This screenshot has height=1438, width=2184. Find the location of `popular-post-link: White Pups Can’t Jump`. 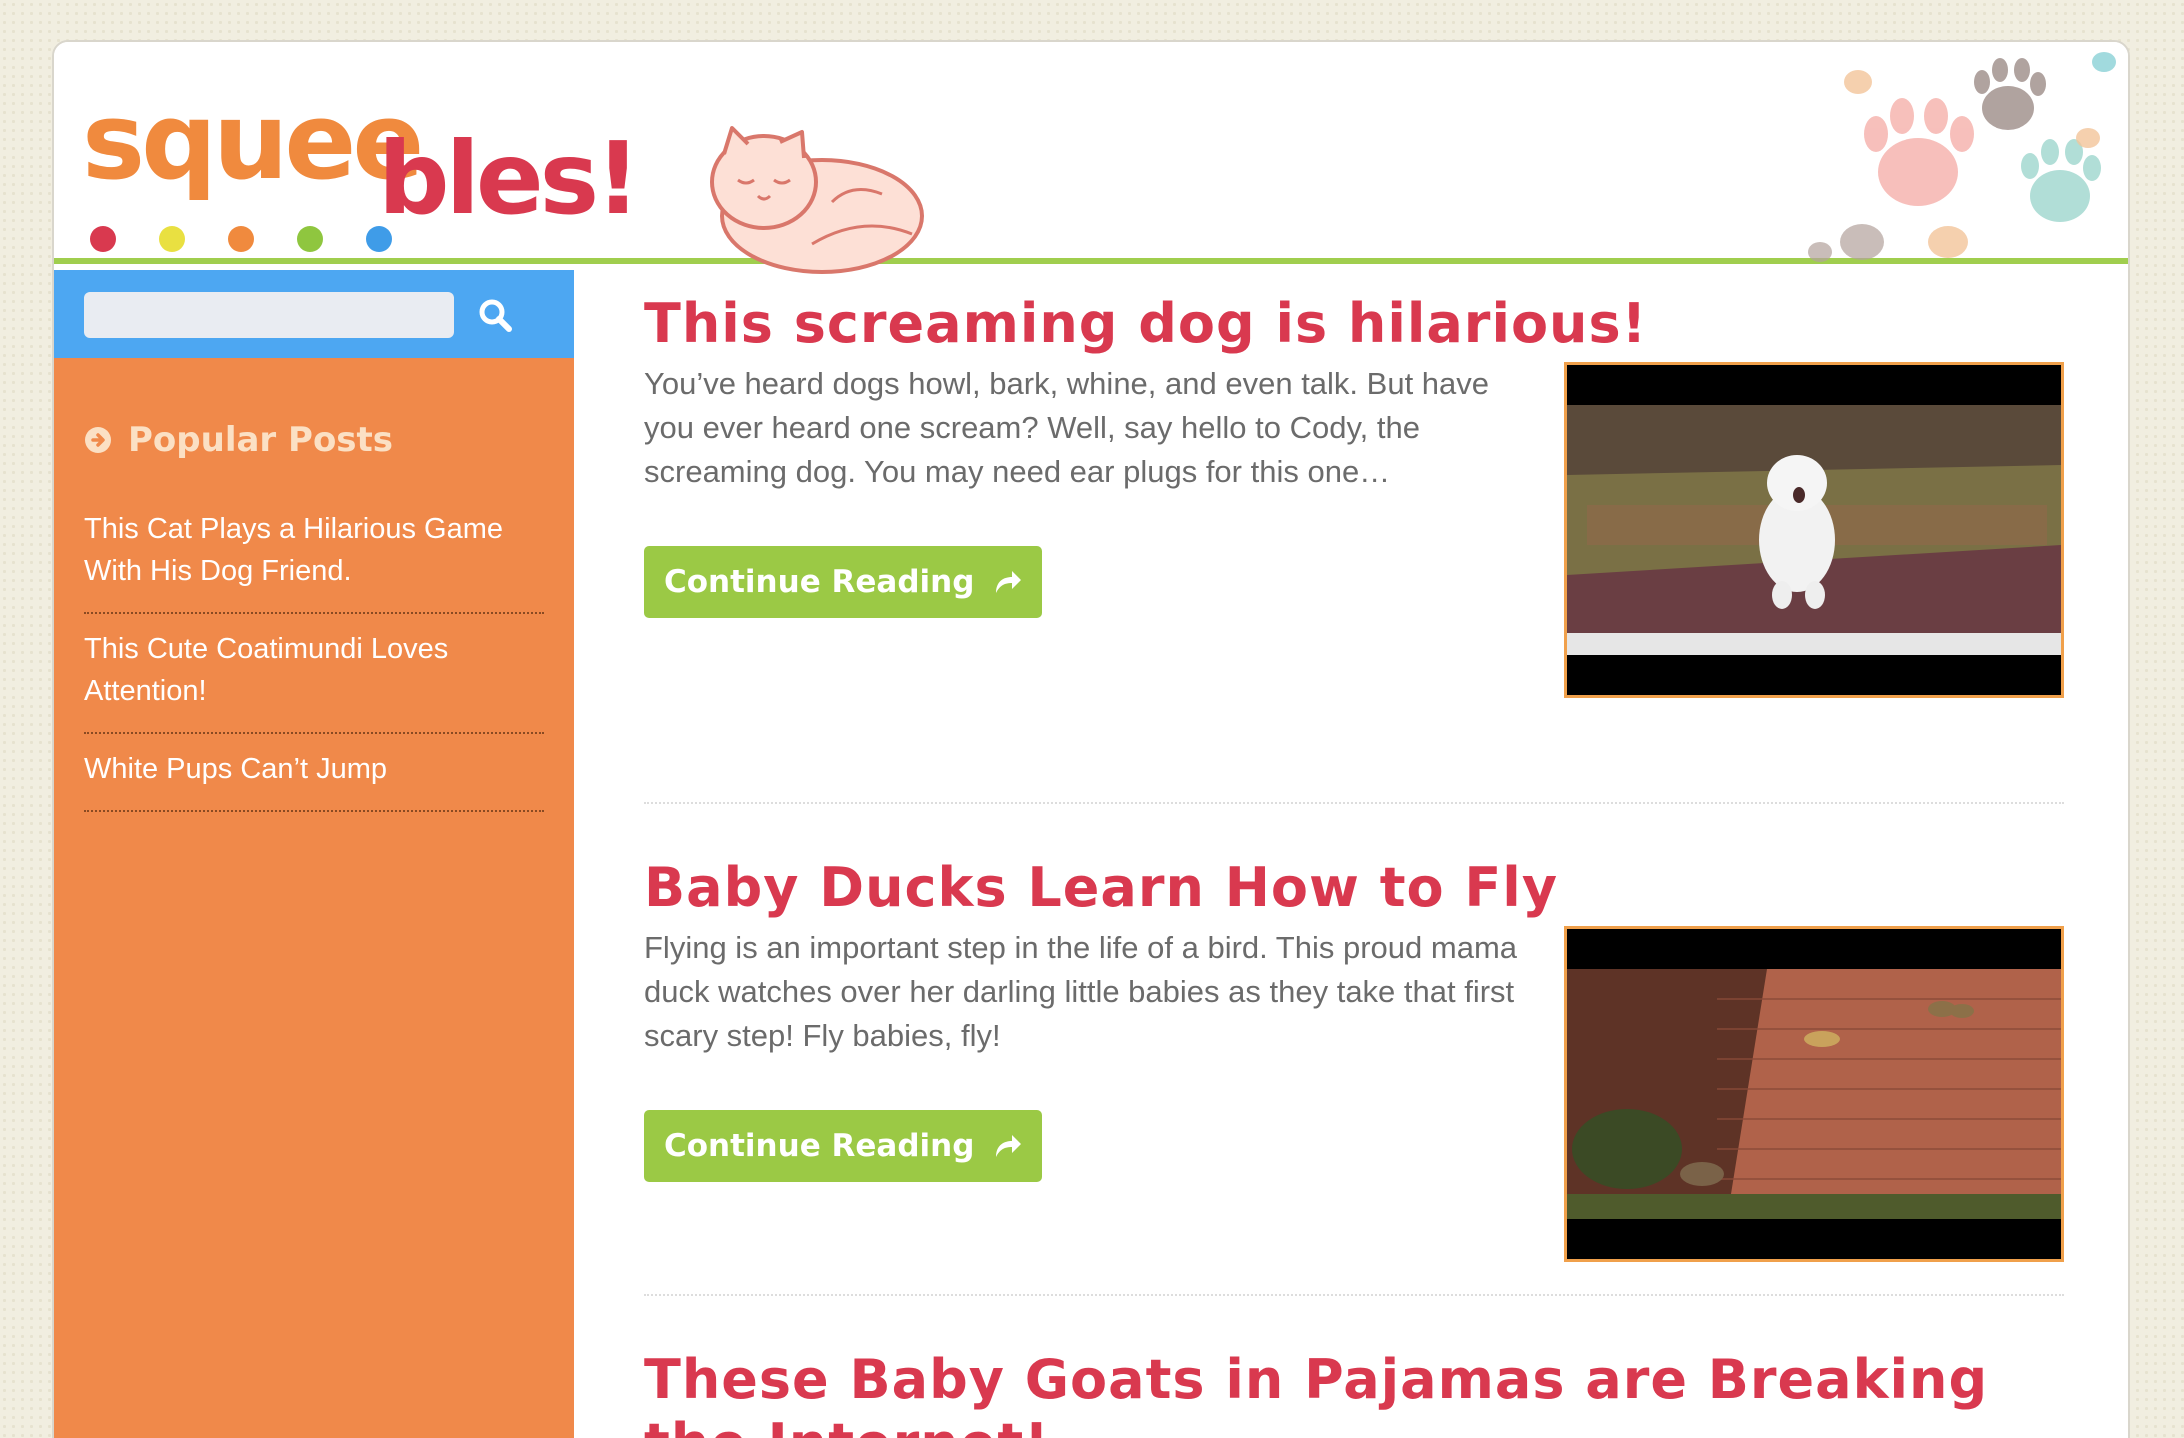

popular-post-link: White Pups Can’t Jump is located at coordinates (235, 769).